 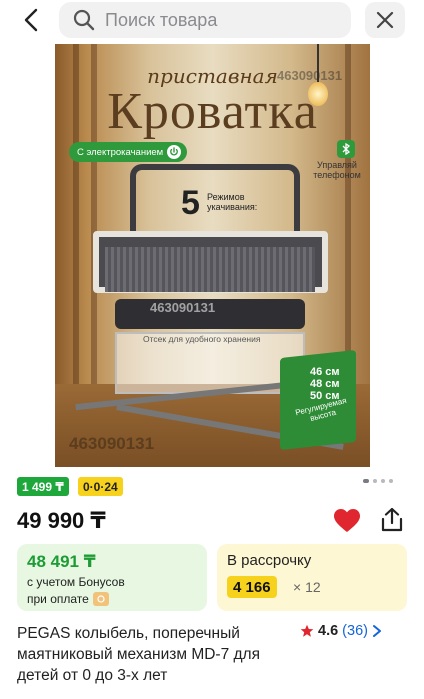 I want to click on rating-link: 4.6 (36), so click(x=341, y=631).